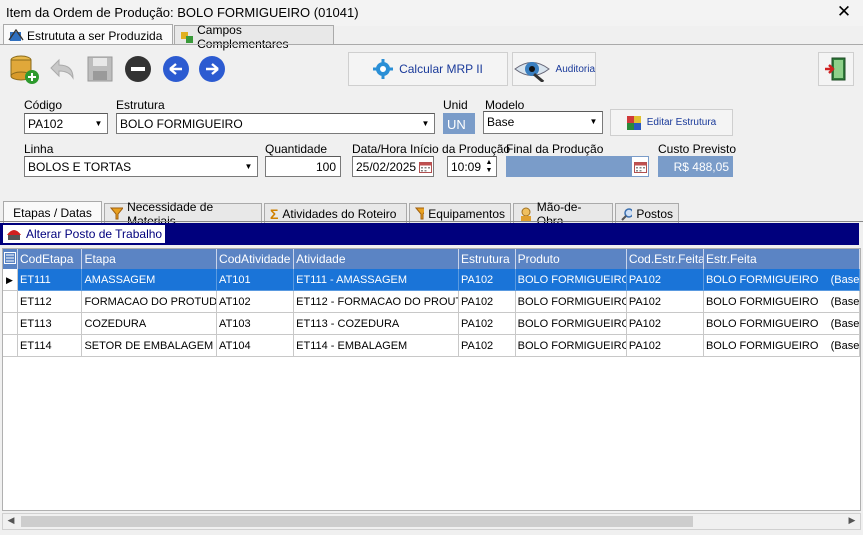 Image resolution: width=863 pixels, height=535 pixels. What do you see at coordinates (256, 324) in the screenshot?
I see `table-cell: AT103` at bounding box center [256, 324].